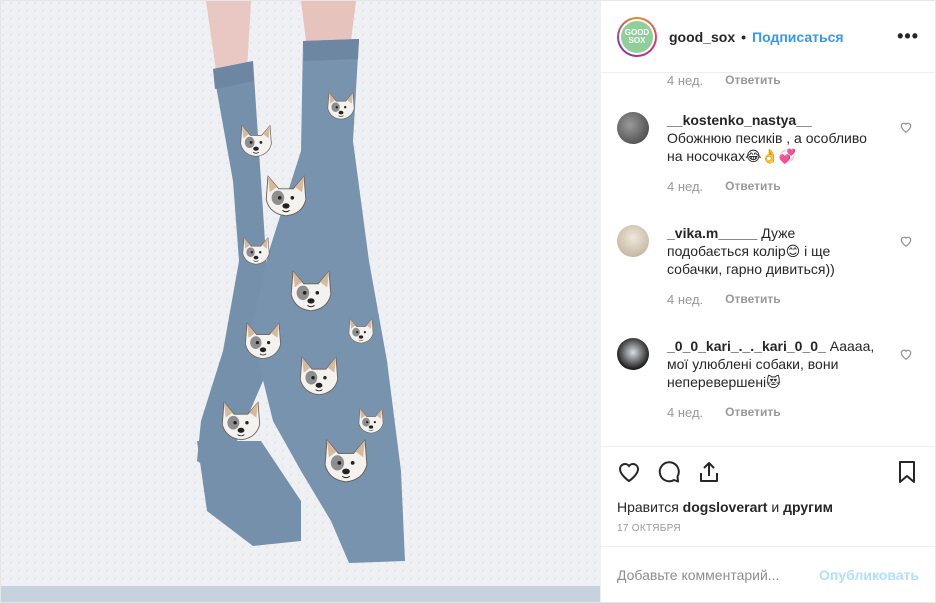  I want to click on likes-prefix: Нравится, so click(650, 507).